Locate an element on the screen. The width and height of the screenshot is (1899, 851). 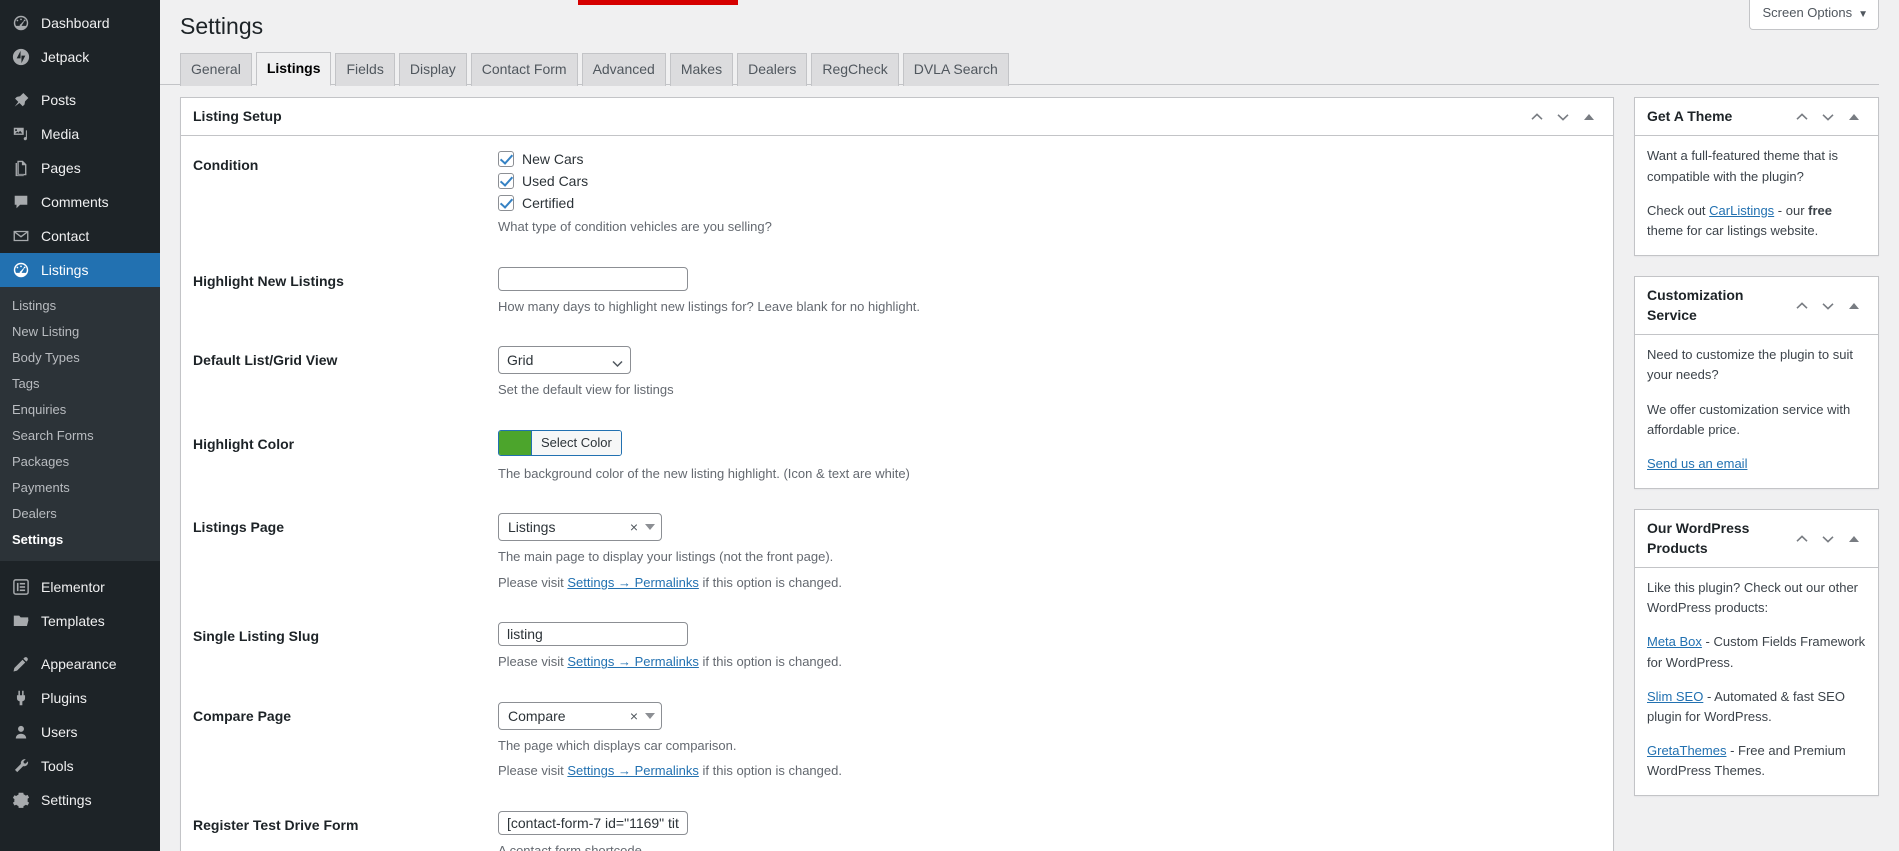
sidebar-item-tools: Tools is located at coordinates (80, 766).